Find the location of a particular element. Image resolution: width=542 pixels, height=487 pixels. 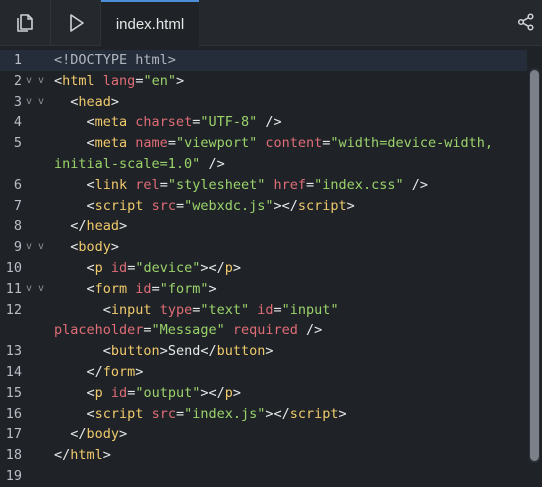

code-line: 7 <script src="webxdc.js"></script> is located at coordinates (263, 206).